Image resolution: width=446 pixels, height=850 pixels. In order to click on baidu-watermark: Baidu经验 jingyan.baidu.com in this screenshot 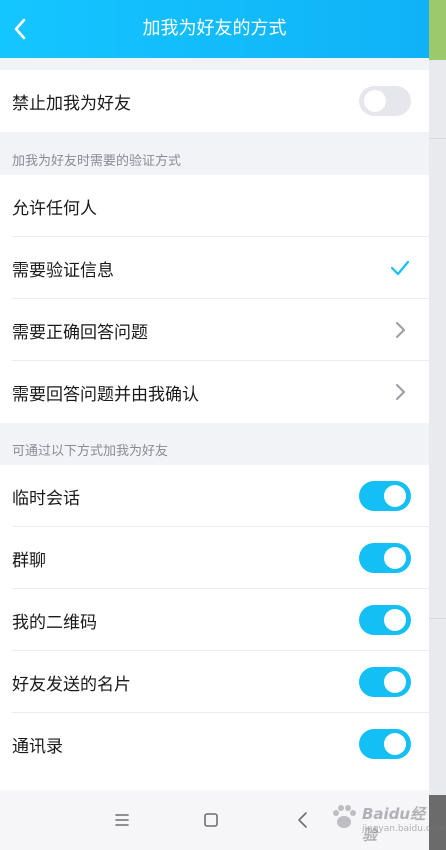, I will do `click(385, 819)`.